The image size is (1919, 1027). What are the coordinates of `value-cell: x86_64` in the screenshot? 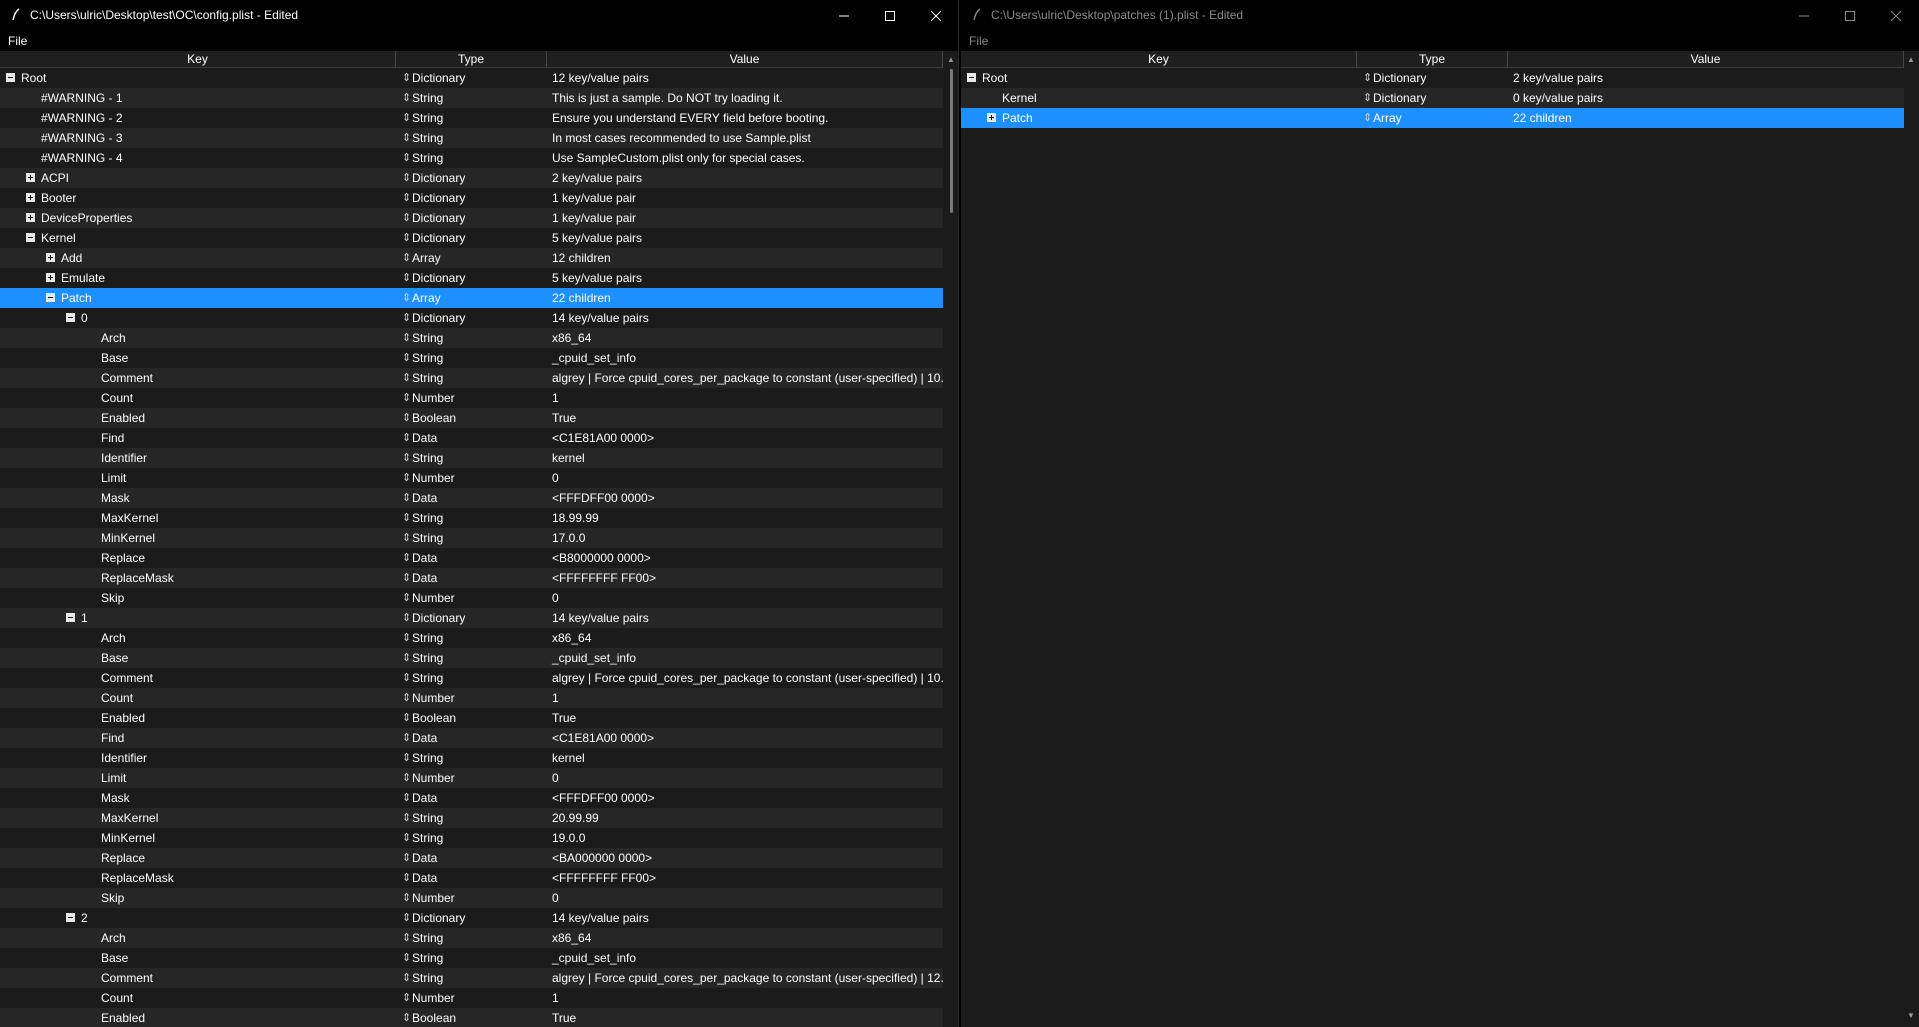 It's located at (745, 638).